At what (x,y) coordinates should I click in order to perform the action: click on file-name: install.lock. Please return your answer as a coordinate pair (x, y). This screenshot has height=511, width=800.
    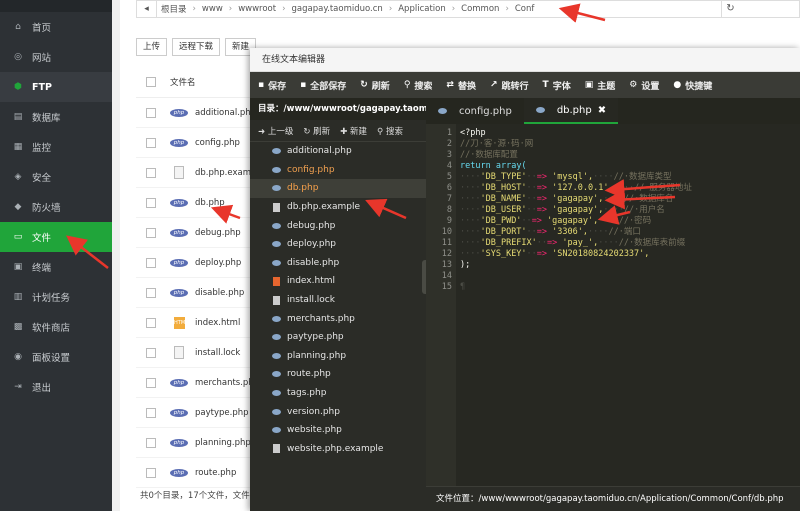
    Looking at the image, I should click on (217, 353).